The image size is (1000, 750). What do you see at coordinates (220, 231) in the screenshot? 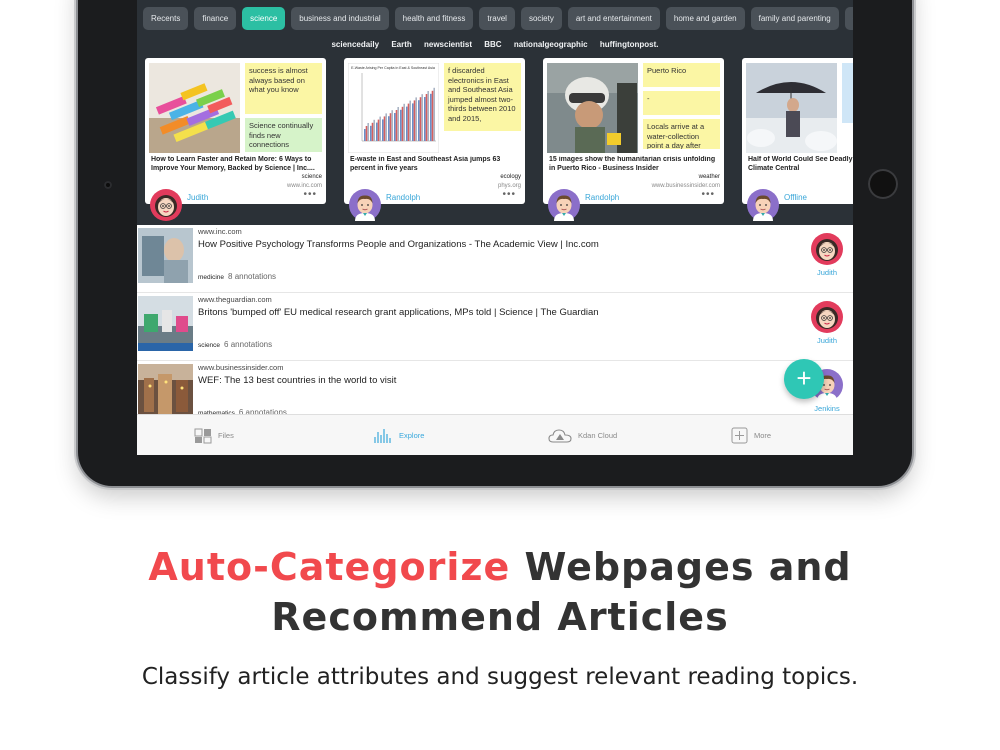
I see `article-domain: www.inc.com` at bounding box center [220, 231].